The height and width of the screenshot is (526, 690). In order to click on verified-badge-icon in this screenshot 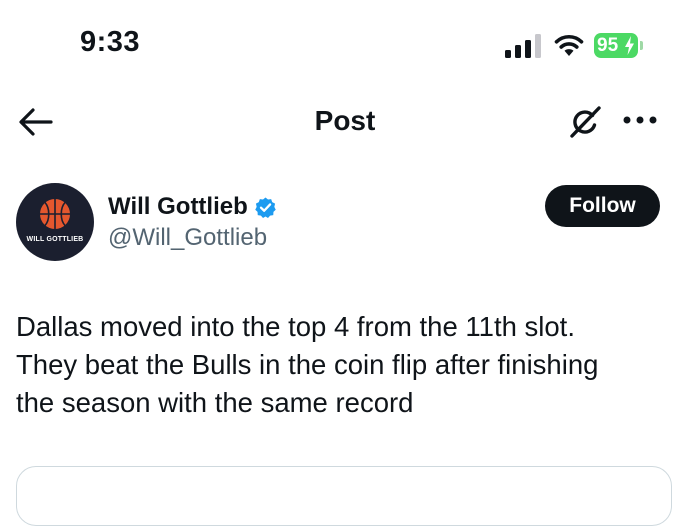, I will do `click(265, 207)`.